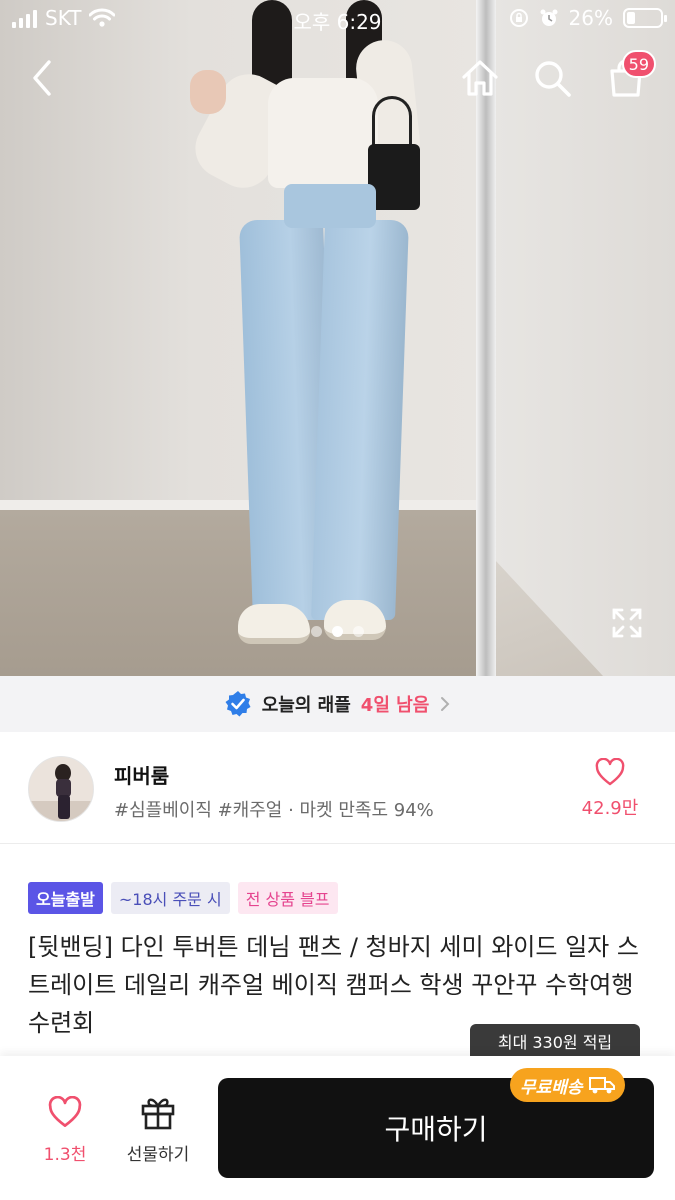 The width and height of the screenshot is (675, 1200). What do you see at coordinates (238, 704) in the screenshot?
I see `verified-badge-icon` at bounding box center [238, 704].